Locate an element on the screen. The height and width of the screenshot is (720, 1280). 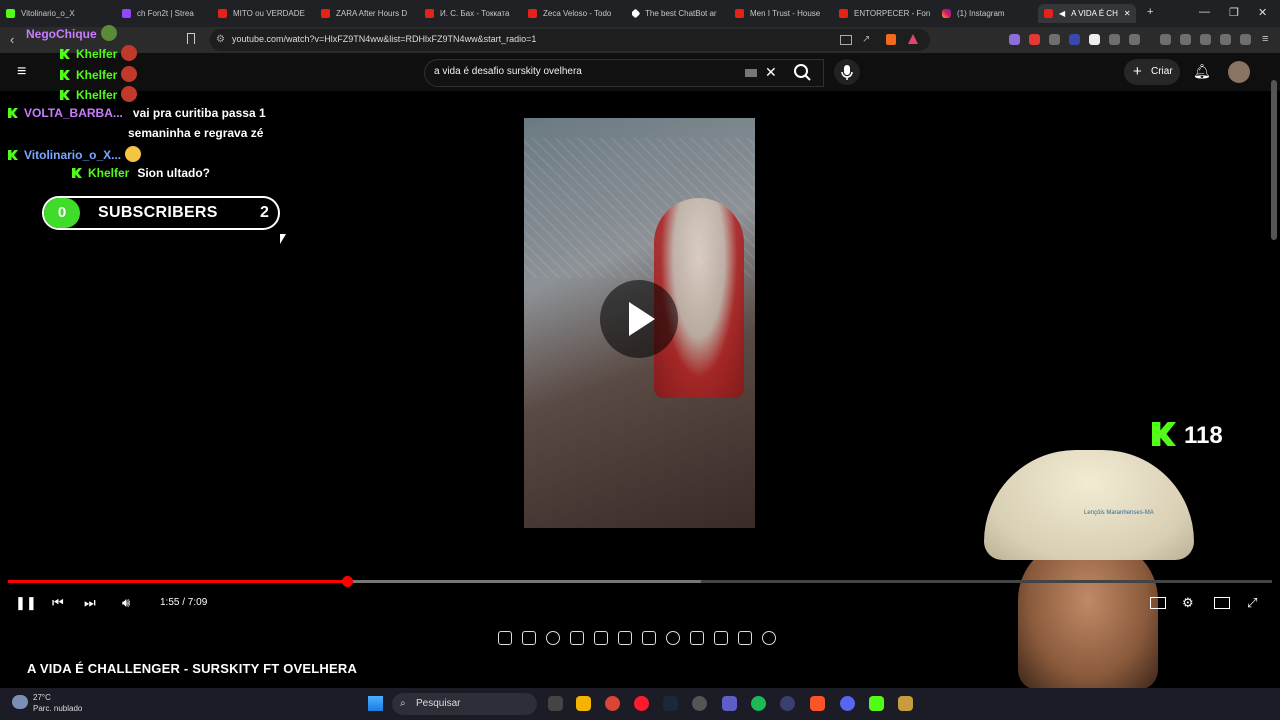
cloud-icon is located at coordinates (20, 702).